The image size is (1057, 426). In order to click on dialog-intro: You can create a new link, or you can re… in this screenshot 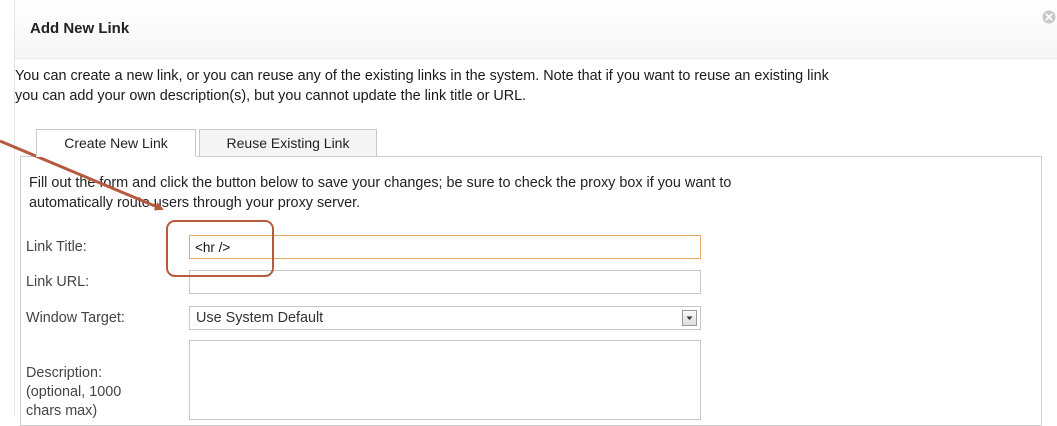, I will do `click(520, 86)`.